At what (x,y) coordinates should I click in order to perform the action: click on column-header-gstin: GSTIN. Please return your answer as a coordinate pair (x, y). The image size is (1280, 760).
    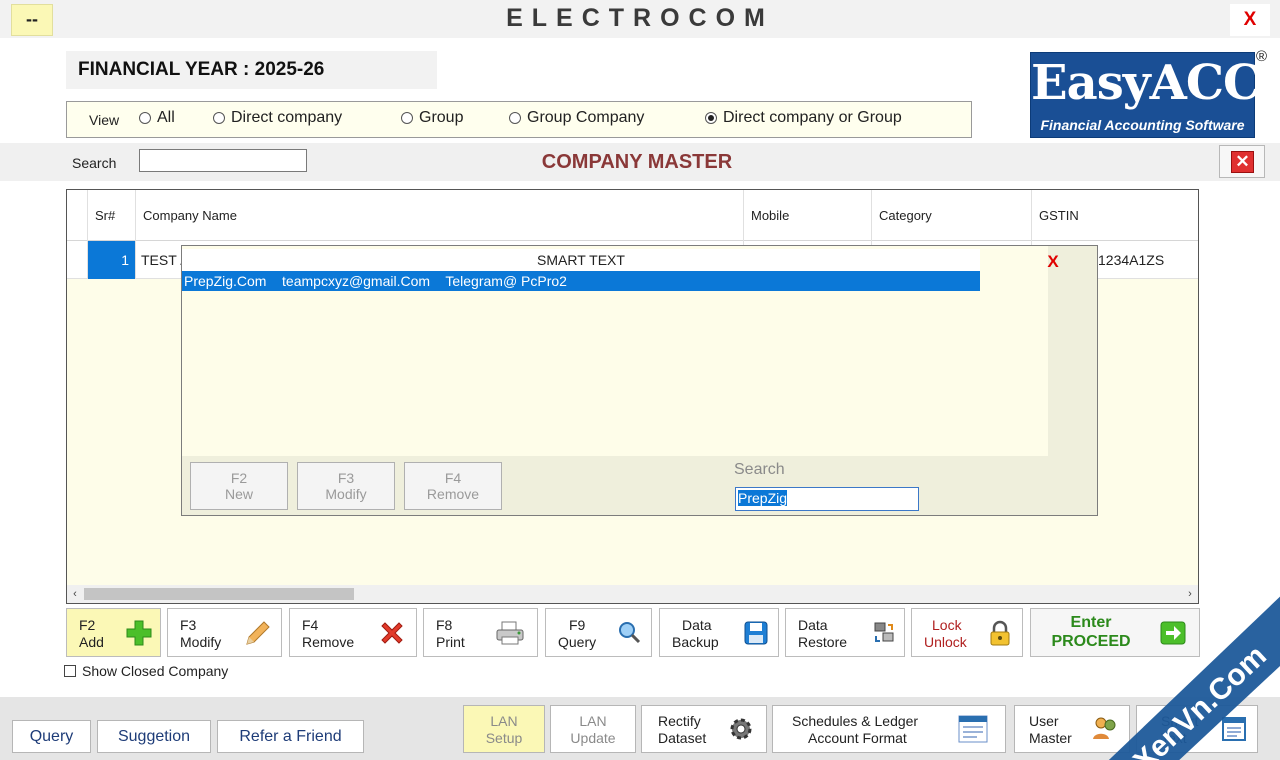
    Looking at the image, I should click on (1115, 215).